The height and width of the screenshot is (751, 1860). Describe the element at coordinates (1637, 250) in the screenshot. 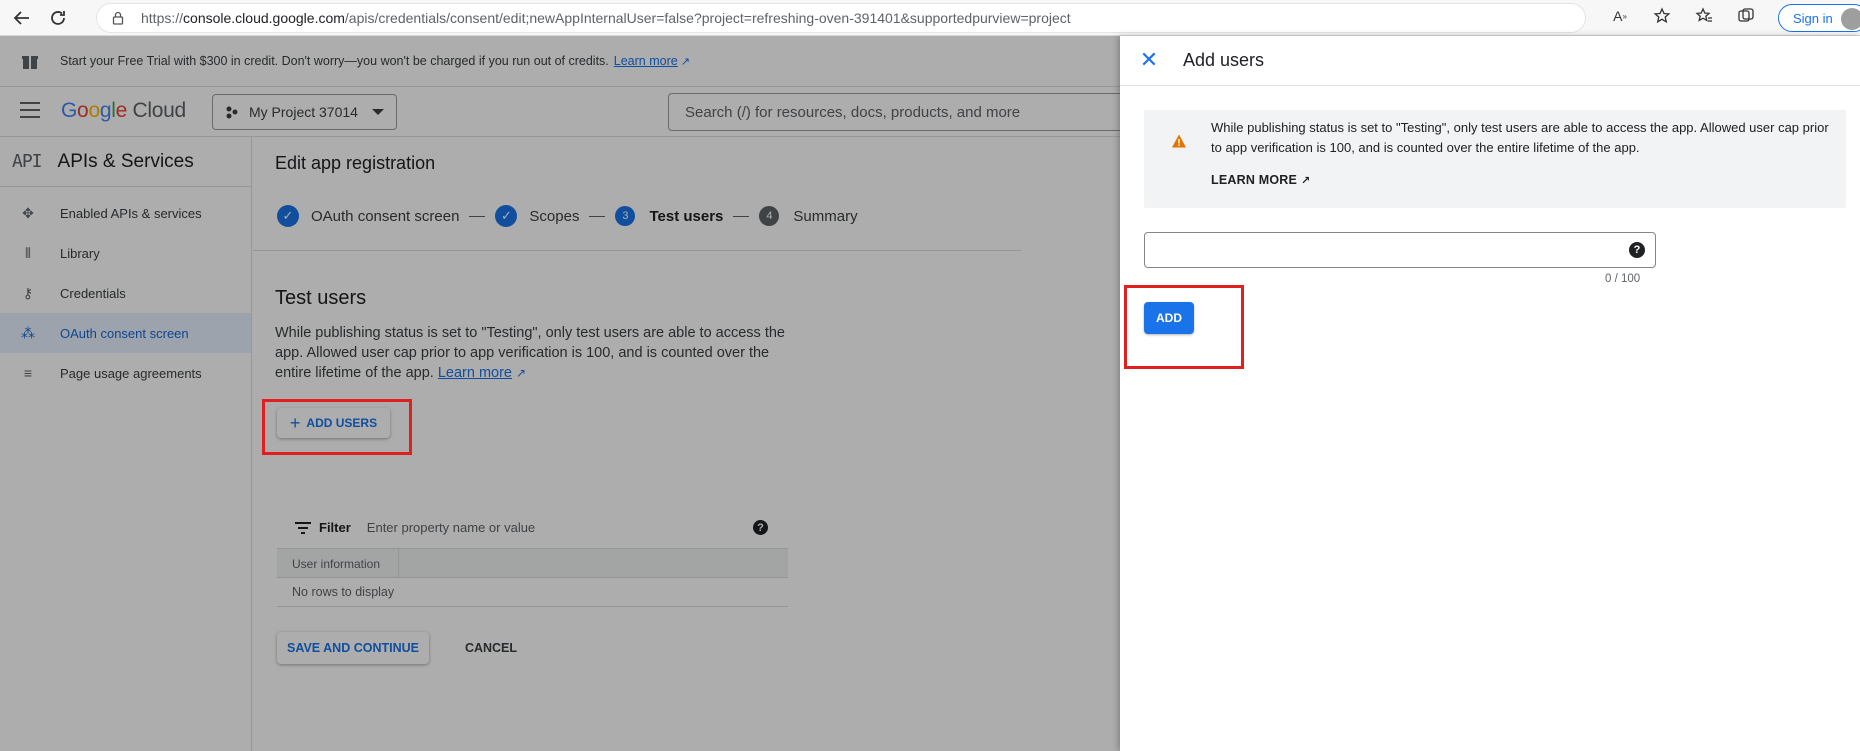

I see `help-icon: ?` at that location.